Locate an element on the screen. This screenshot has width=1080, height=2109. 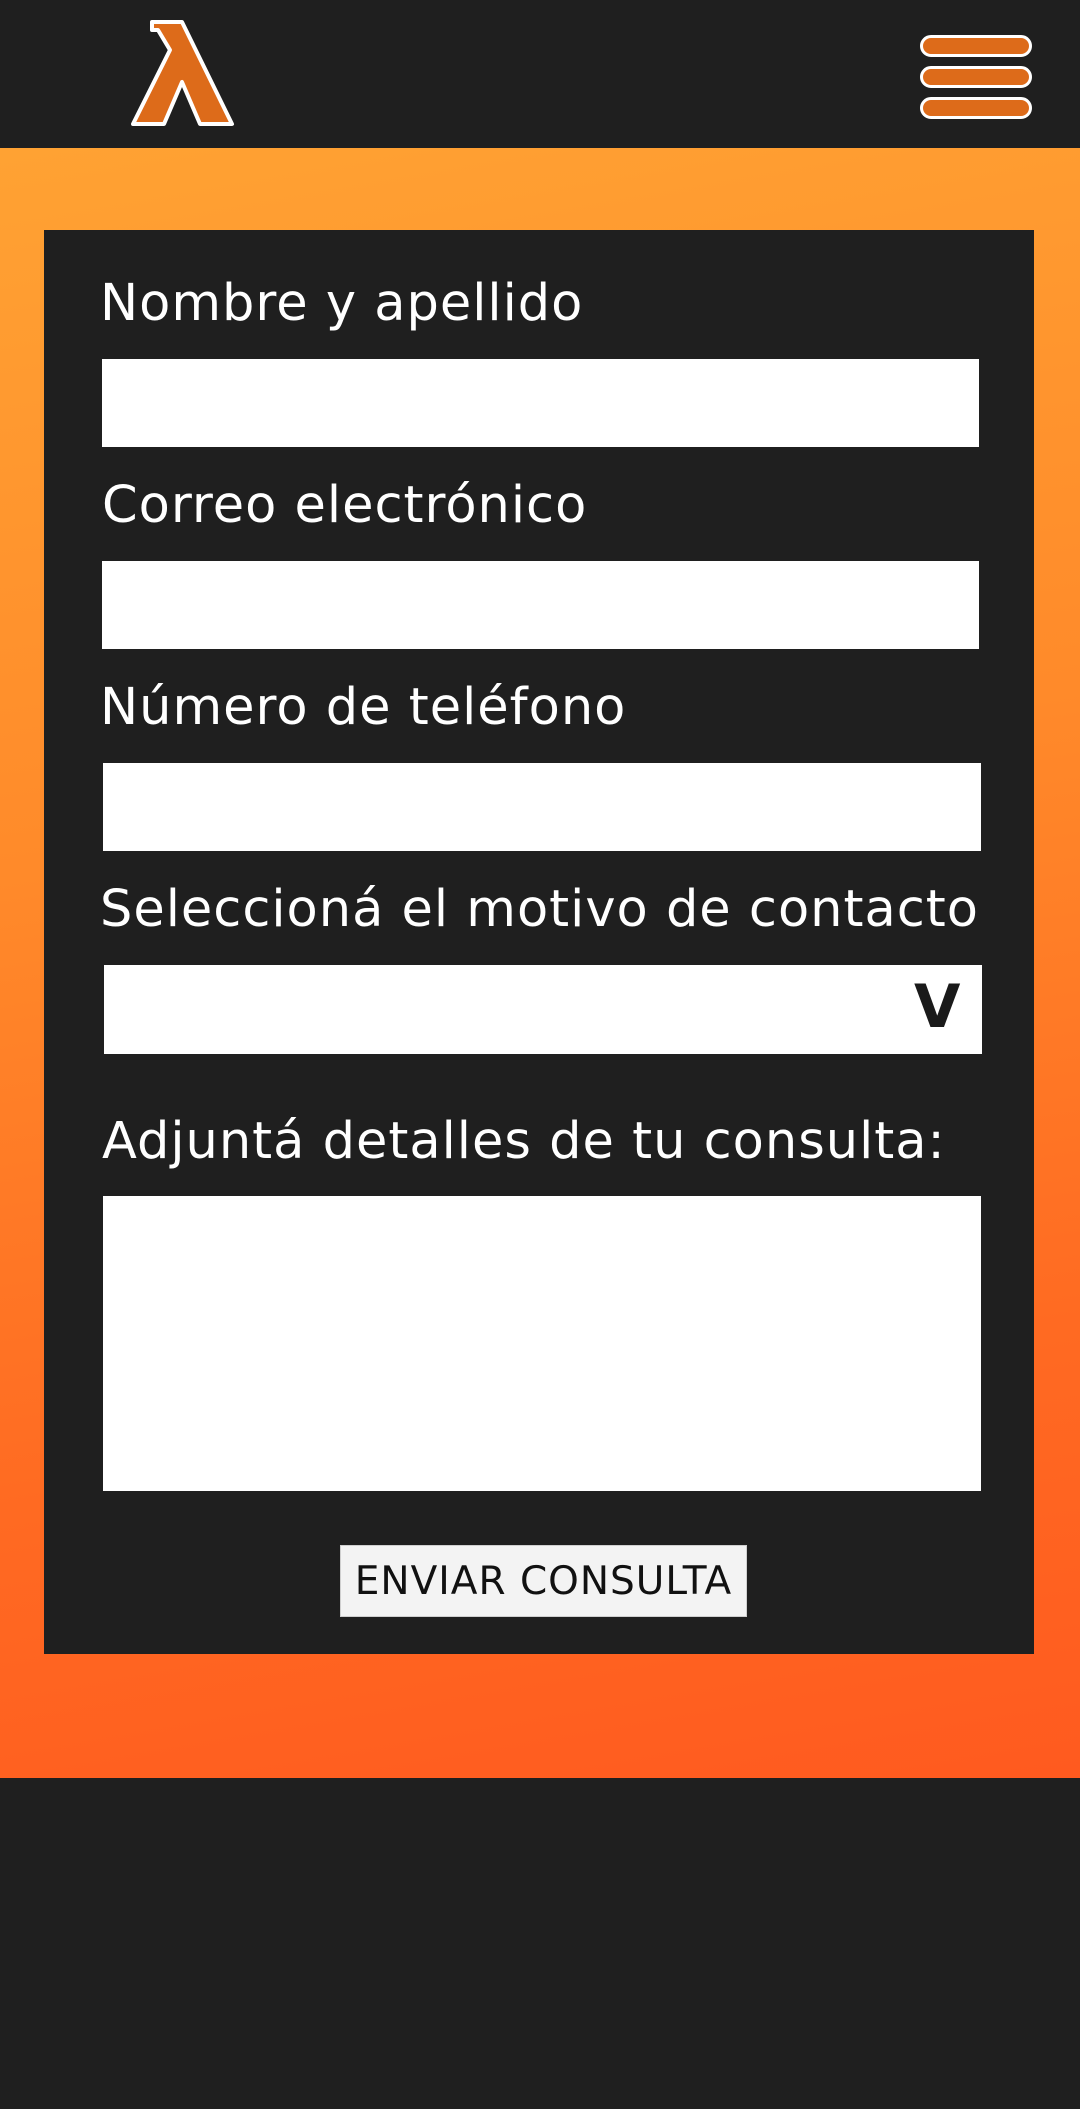
reason-label: Seleccioná el motivo de contacto is located at coordinates (539, 909).